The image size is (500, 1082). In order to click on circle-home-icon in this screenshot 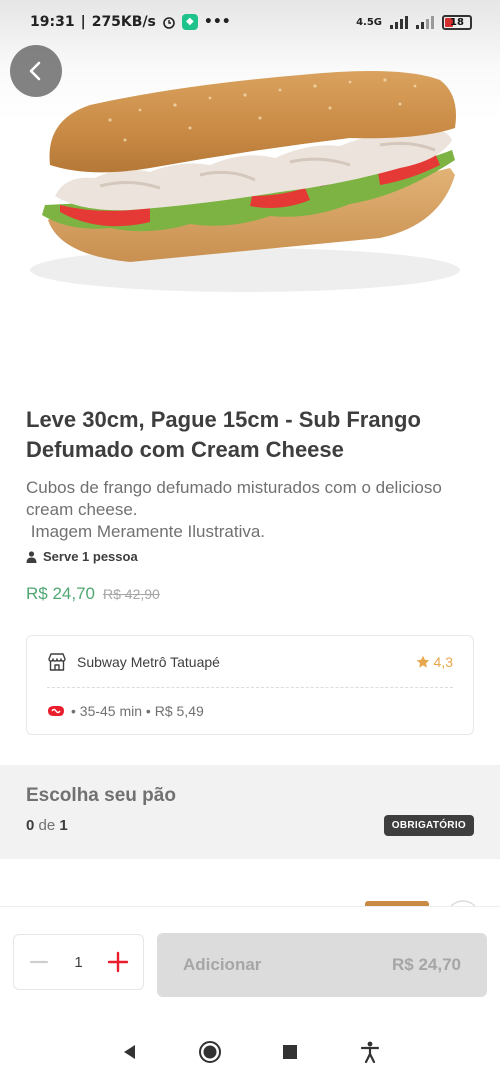, I will do `click(210, 1052)`.